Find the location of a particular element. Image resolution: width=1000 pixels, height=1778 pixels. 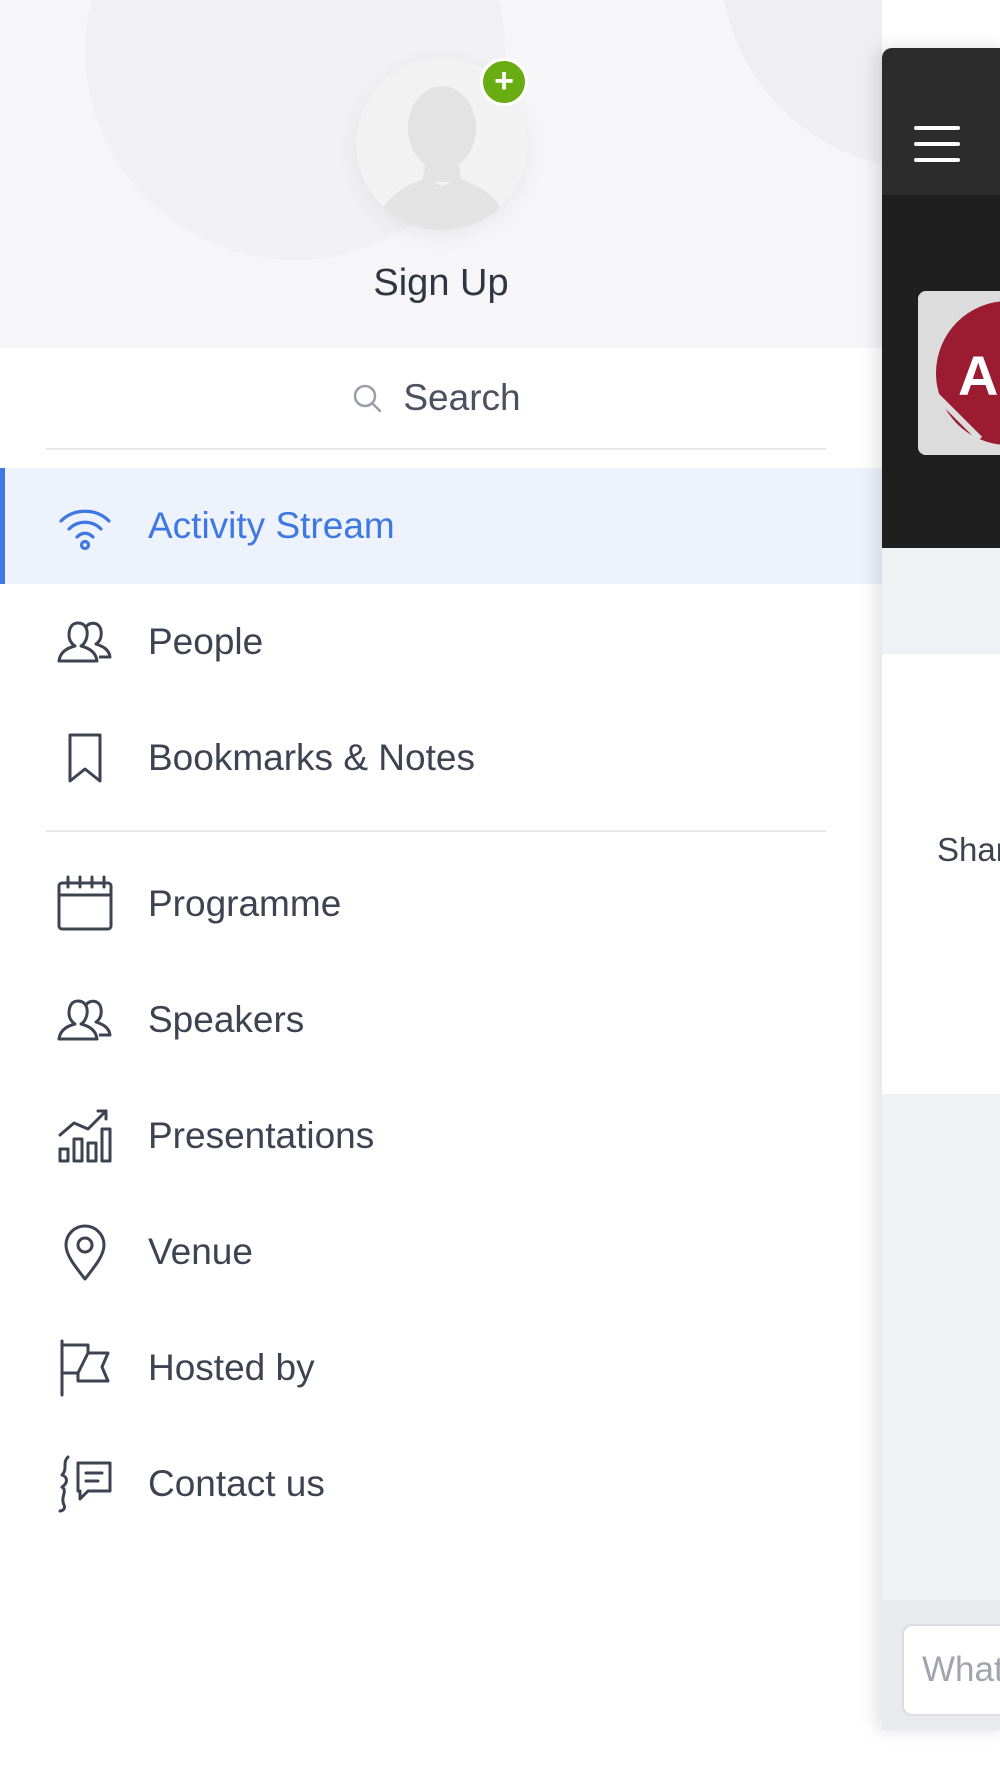

menu-label: Presentations is located at coordinates (261, 1135).